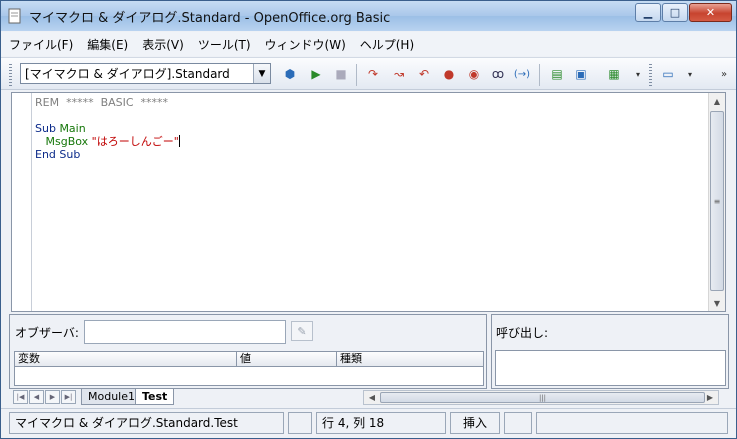  I want to click on menu-tools: ツール(T), so click(224, 44).